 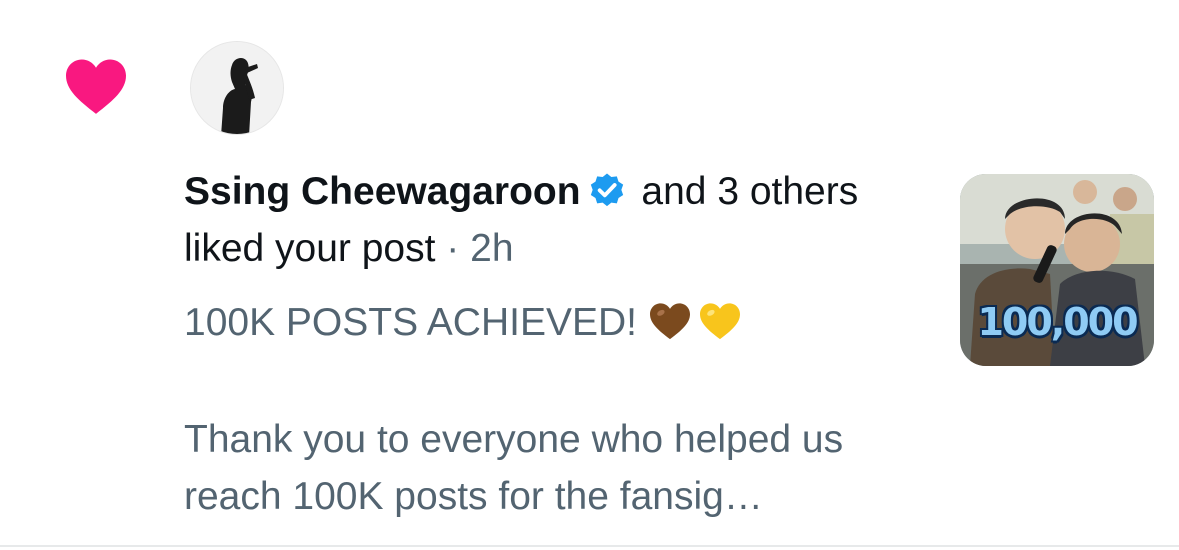 I want to click on divider, so click(x=589, y=546).